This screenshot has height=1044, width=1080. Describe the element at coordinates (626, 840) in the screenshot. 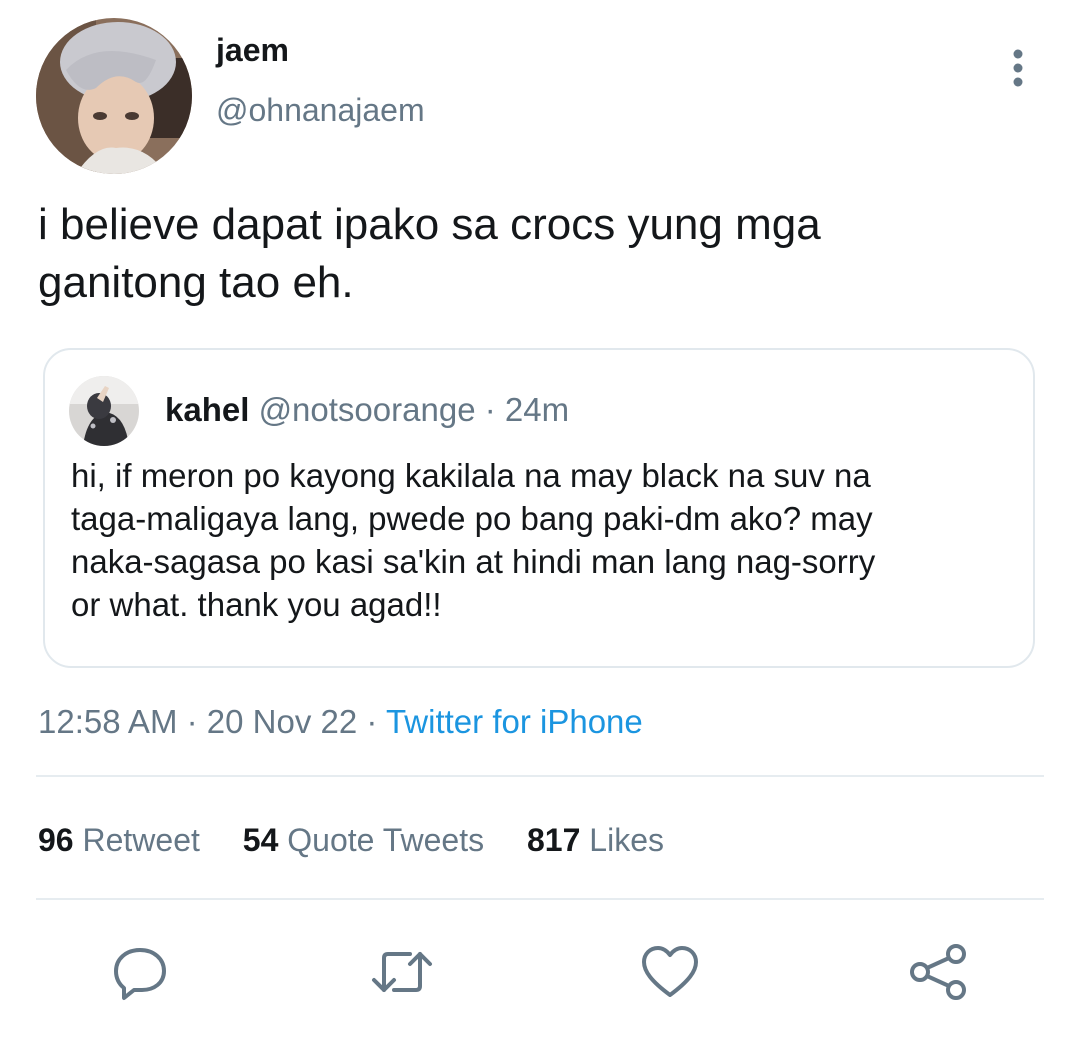

I see `like-label: Likes` at that location.